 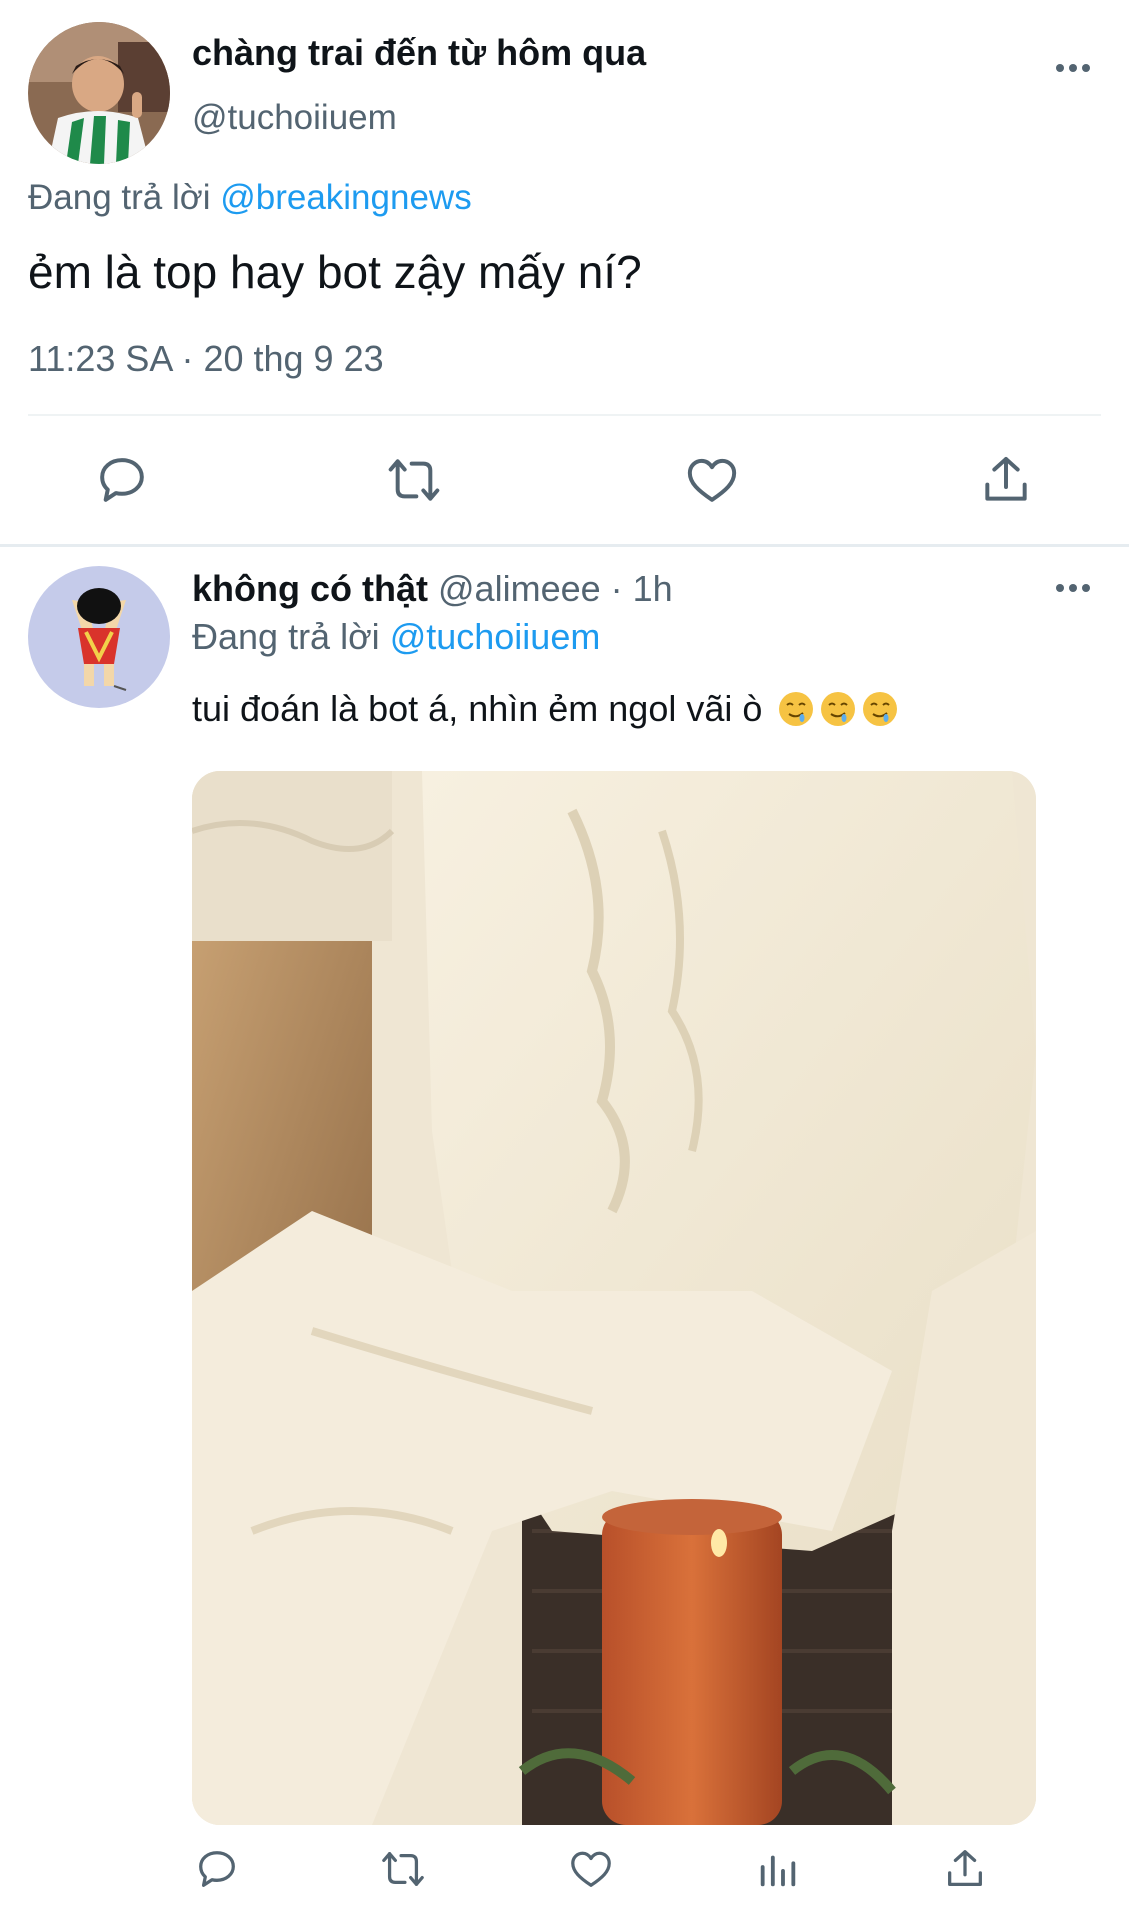 I want to click on replying-to-line: Đang trả lời @tuchoiiuem, so click(x=396, y=637).